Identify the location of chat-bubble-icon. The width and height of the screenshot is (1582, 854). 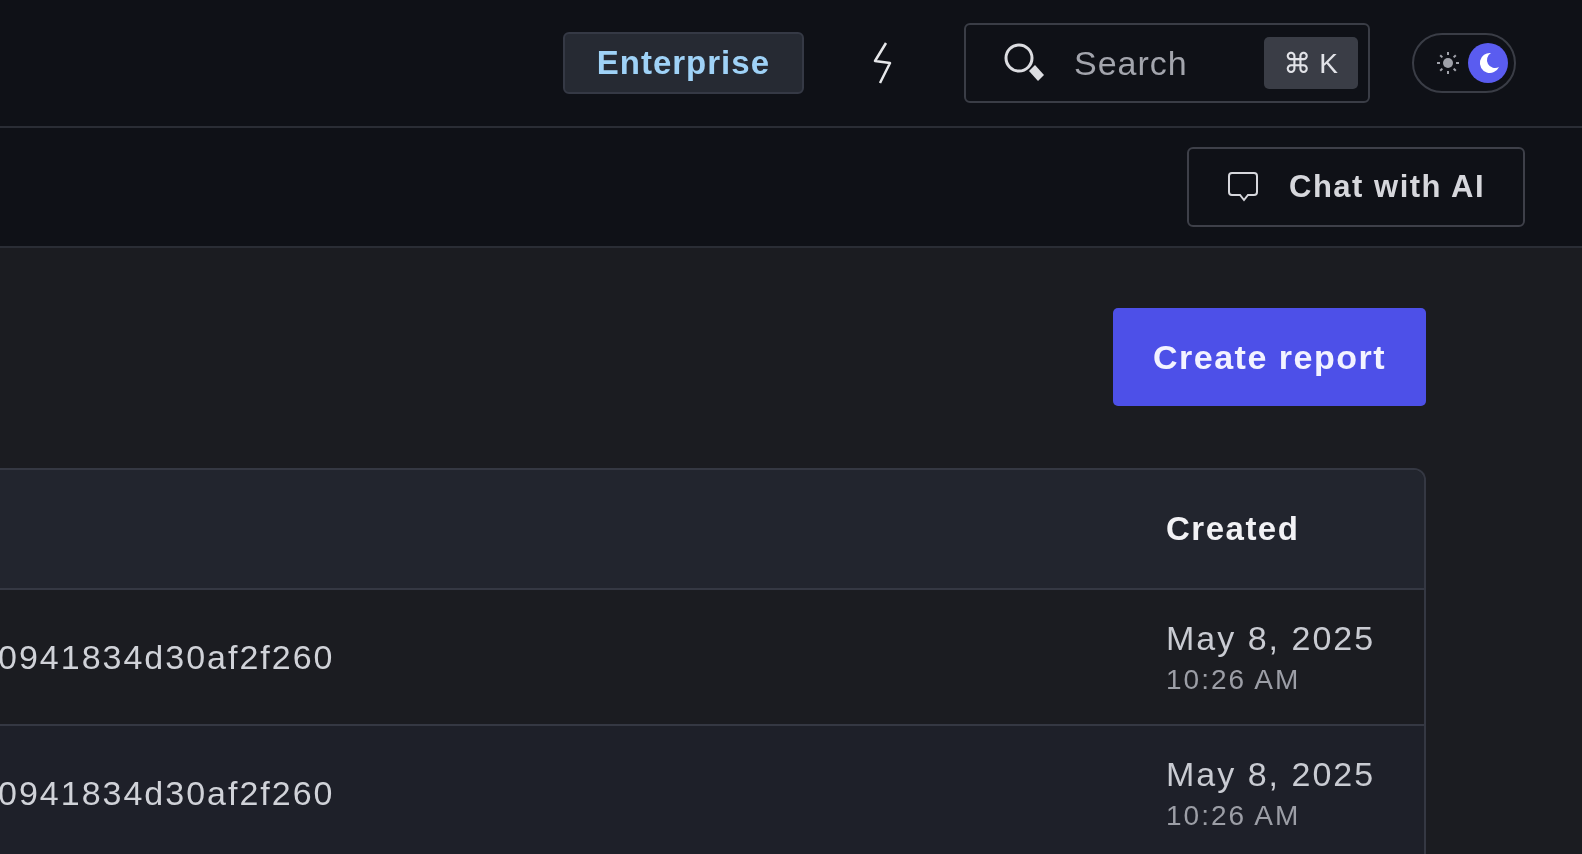
(1243, 187).